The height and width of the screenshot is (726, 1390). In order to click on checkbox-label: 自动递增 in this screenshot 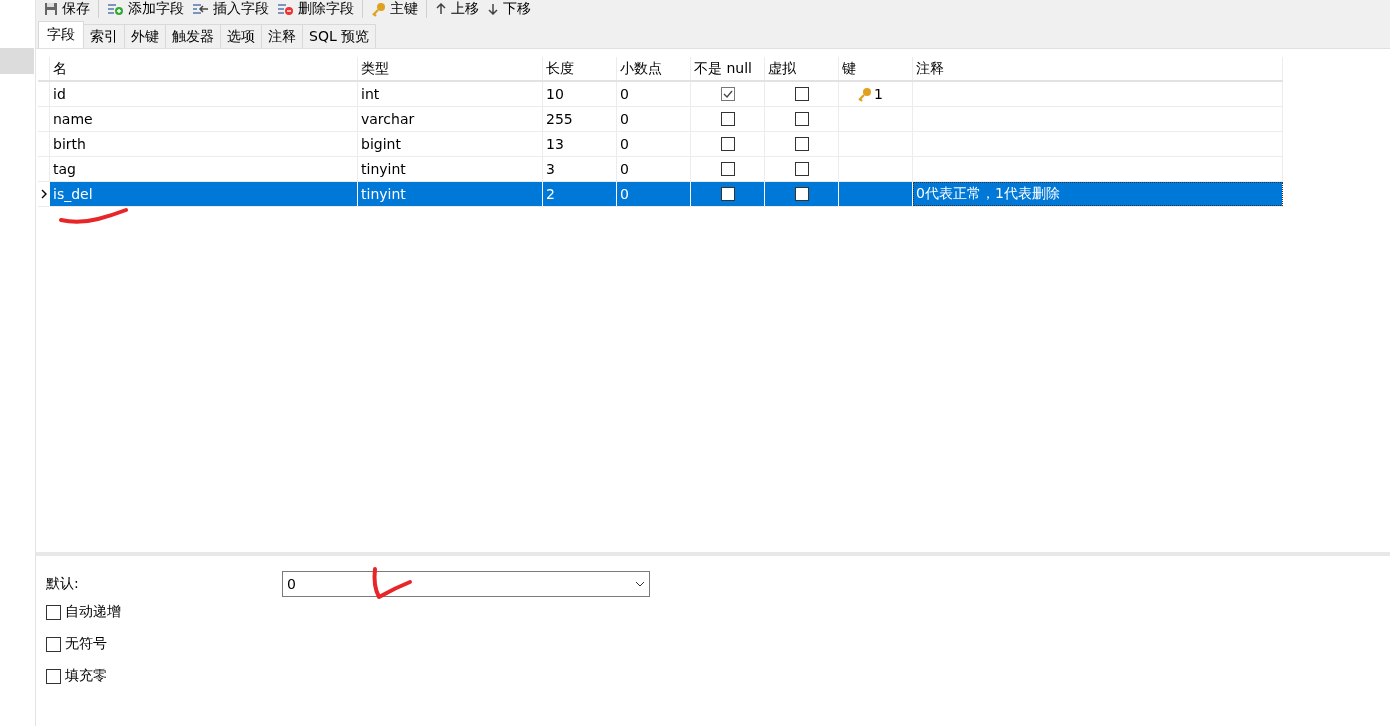, I will do `click(93, 612)`.